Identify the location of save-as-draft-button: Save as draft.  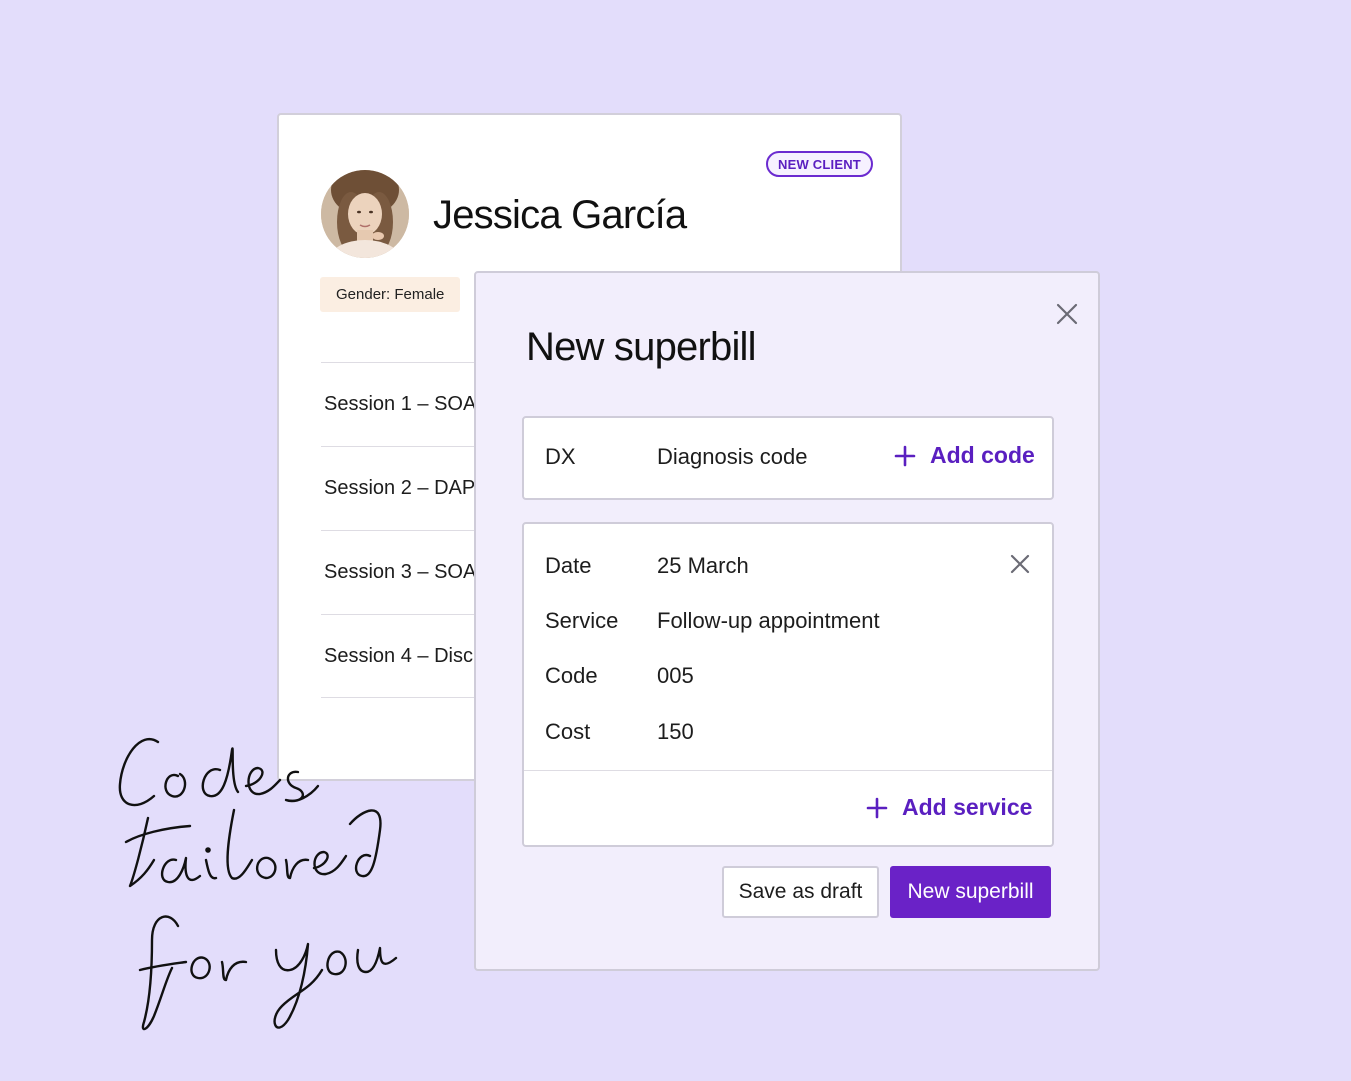
(800, 892).